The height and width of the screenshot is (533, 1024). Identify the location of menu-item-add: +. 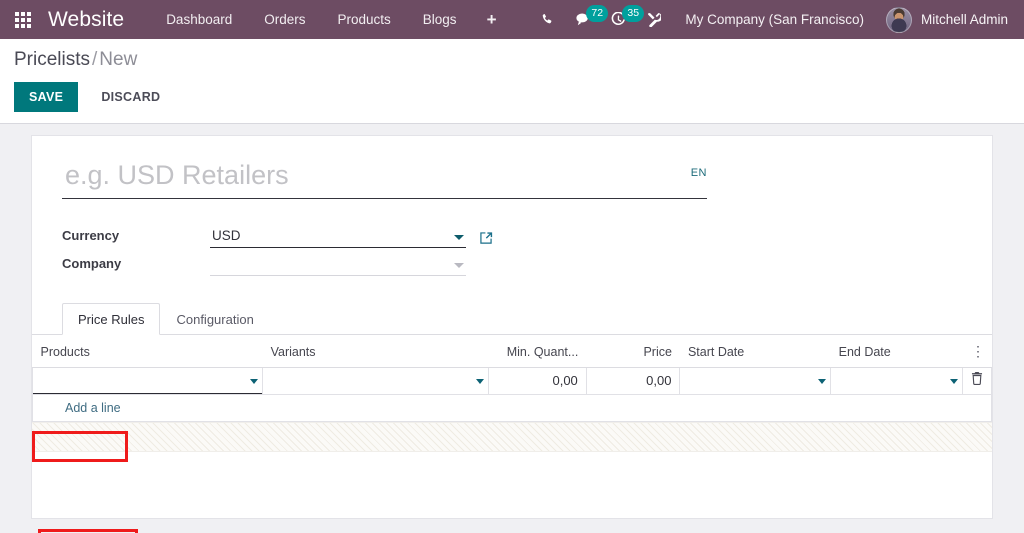
(492, 19).